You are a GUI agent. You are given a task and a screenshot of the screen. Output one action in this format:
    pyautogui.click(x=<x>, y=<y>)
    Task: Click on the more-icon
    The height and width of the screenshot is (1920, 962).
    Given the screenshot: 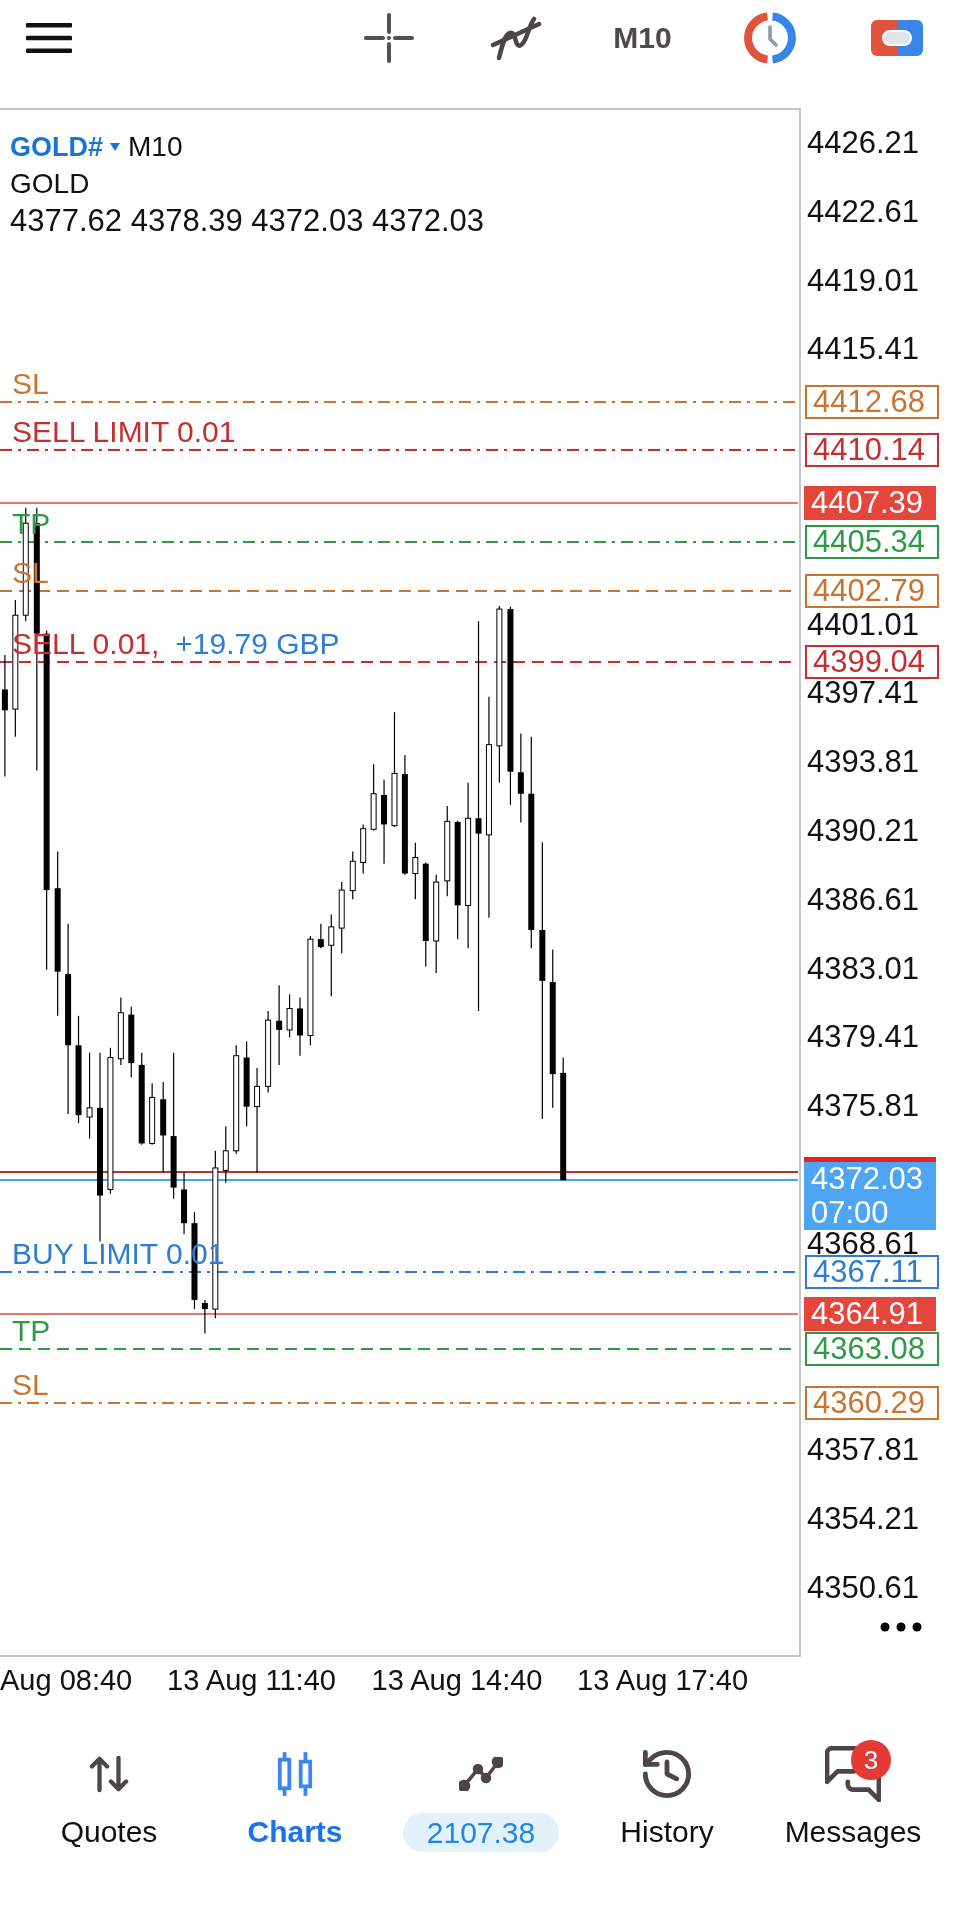 What is the action you would take?
    pyautogui.click(x=901, y=1627)
    